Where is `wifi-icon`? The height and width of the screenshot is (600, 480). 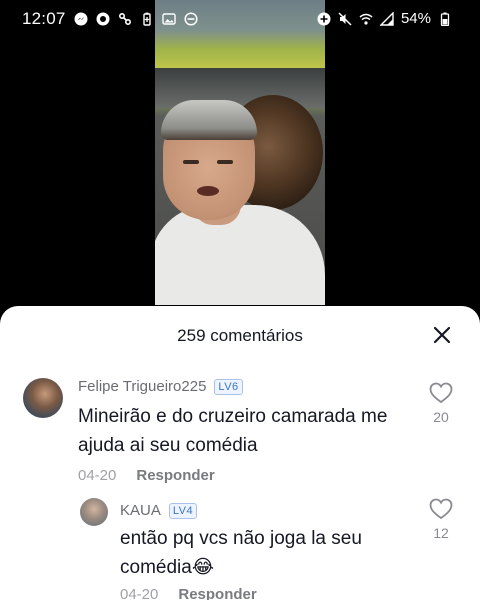 wifi-icon is located at coordinates (366, 19).